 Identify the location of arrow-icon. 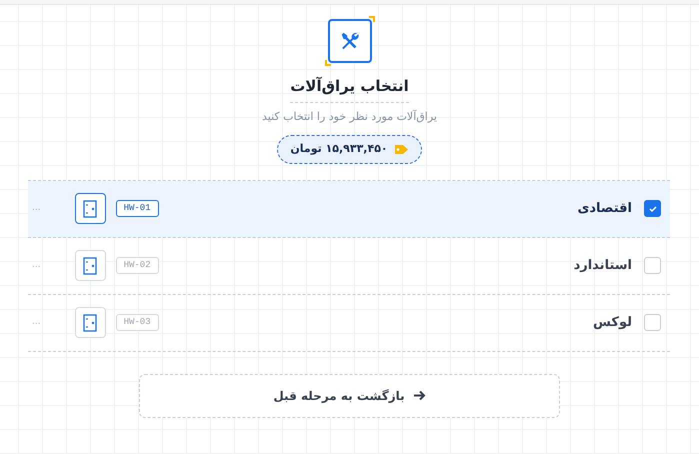
(419, 395).